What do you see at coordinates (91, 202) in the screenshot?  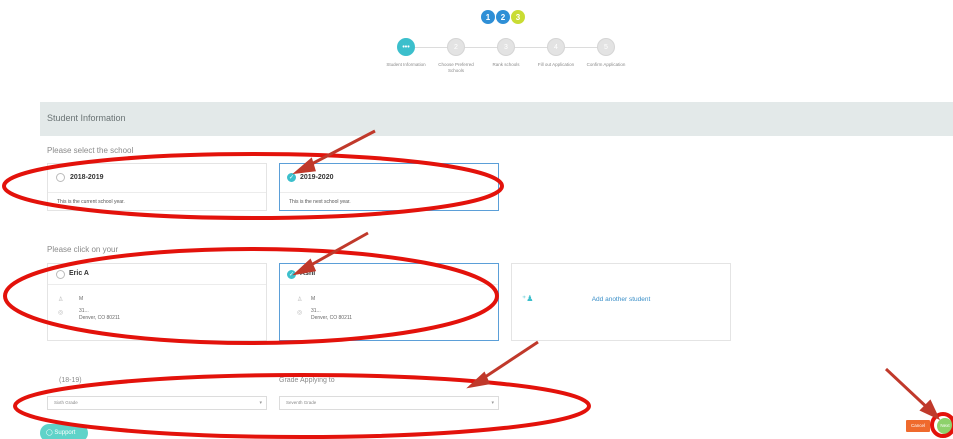 I see `school-year-desc-1: This is the current school year.` at bounding box center [91, 202].